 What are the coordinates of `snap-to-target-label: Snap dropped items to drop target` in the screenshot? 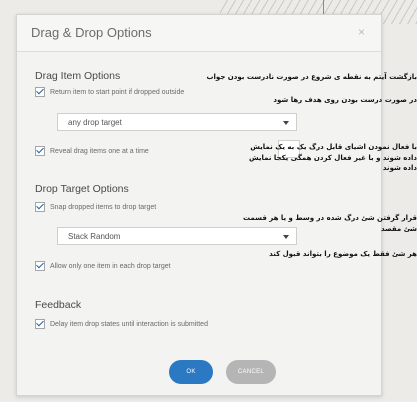 It's located at (103, 207).